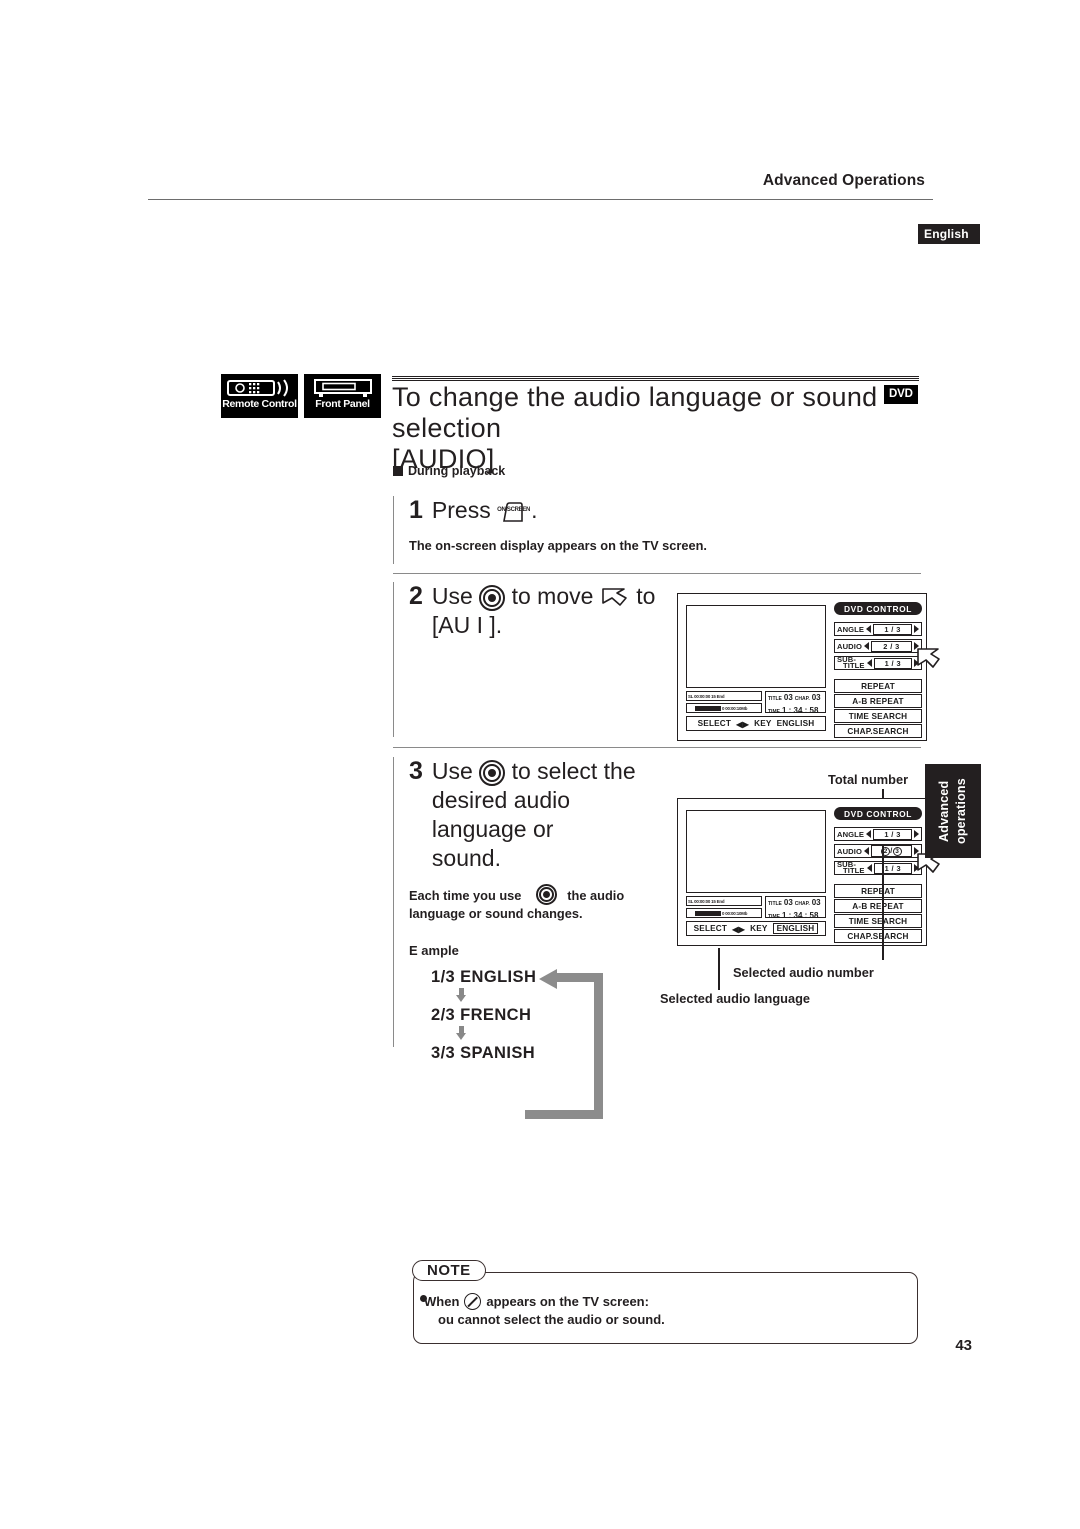 Image resolution: width=1080 pixels, height=1529 pixels. I want to click on selected-audio-language-leader, so click(719, 969).